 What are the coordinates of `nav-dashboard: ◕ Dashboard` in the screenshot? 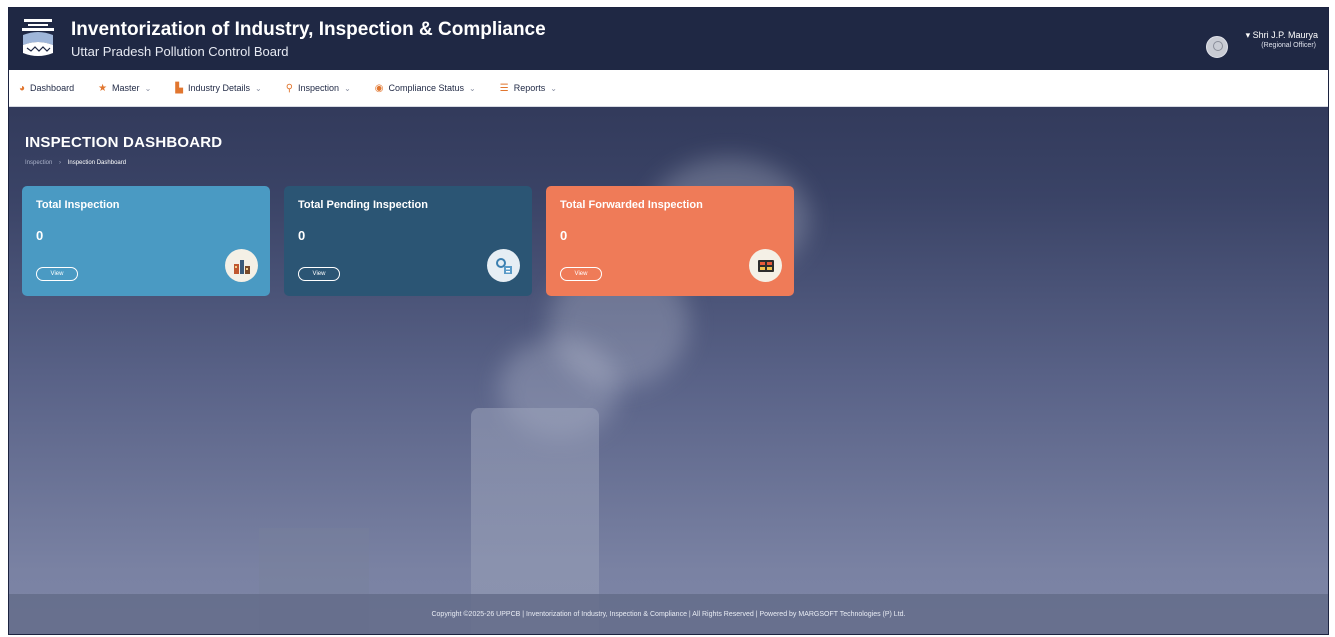 It's located at (46, 88).